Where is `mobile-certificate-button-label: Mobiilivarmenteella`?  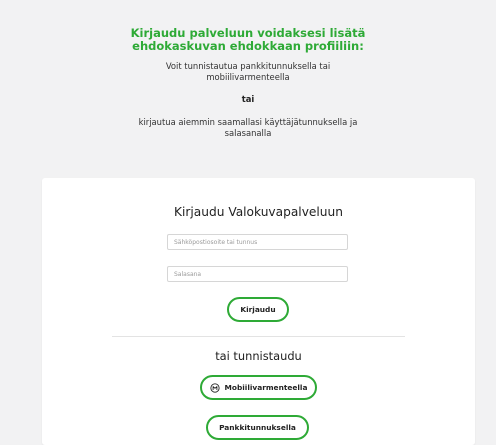 mobile-certificate-button-label: Mobiilivarmenteella is located at coordinates (266, 387).